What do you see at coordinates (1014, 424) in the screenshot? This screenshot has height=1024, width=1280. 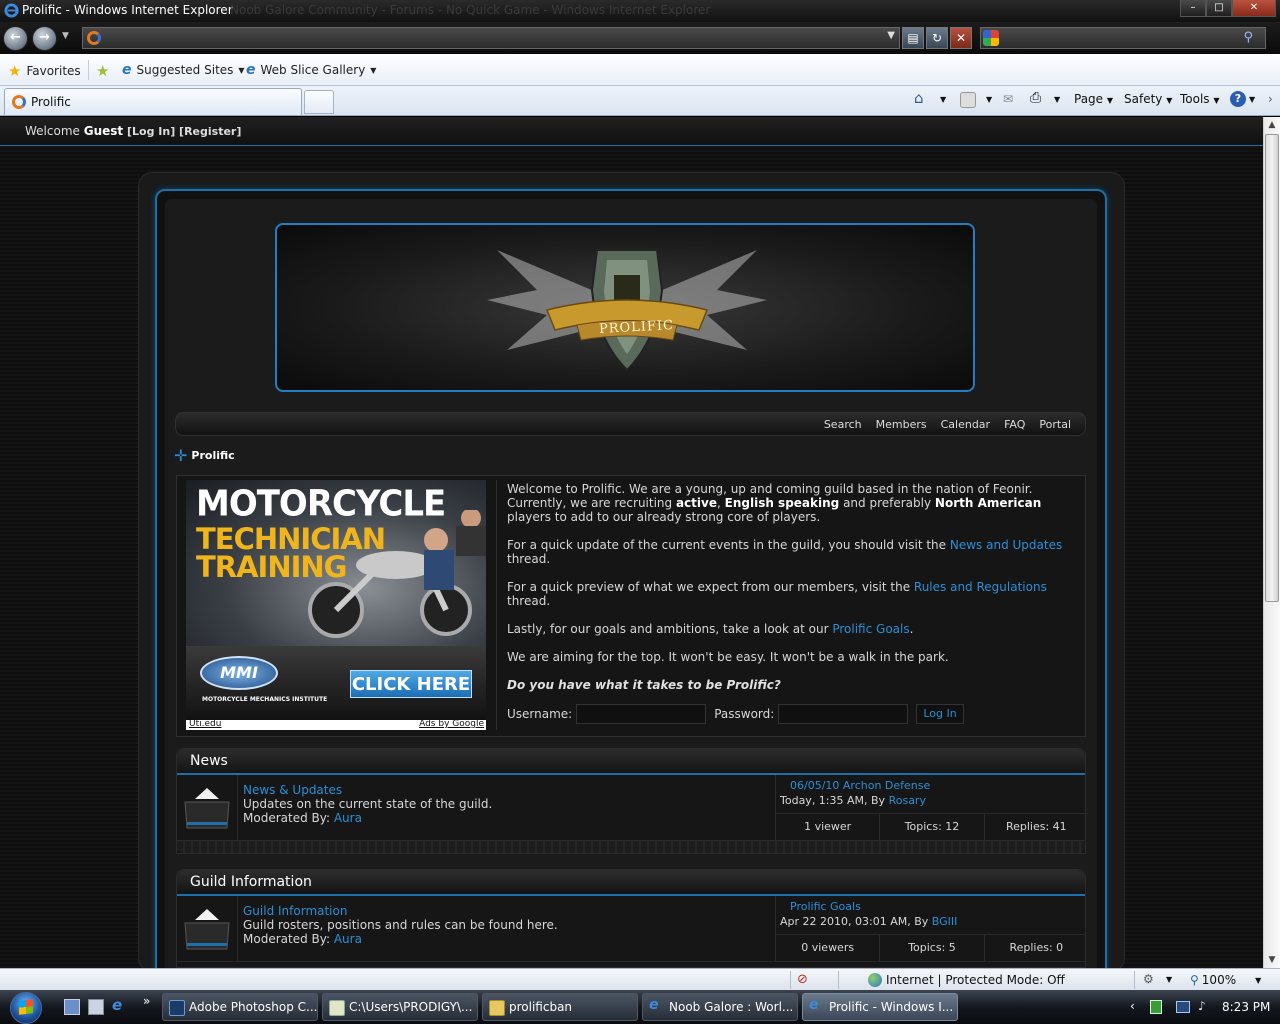 I see `nav-faq-link: FAQ` at bounding box center [1014, 424].